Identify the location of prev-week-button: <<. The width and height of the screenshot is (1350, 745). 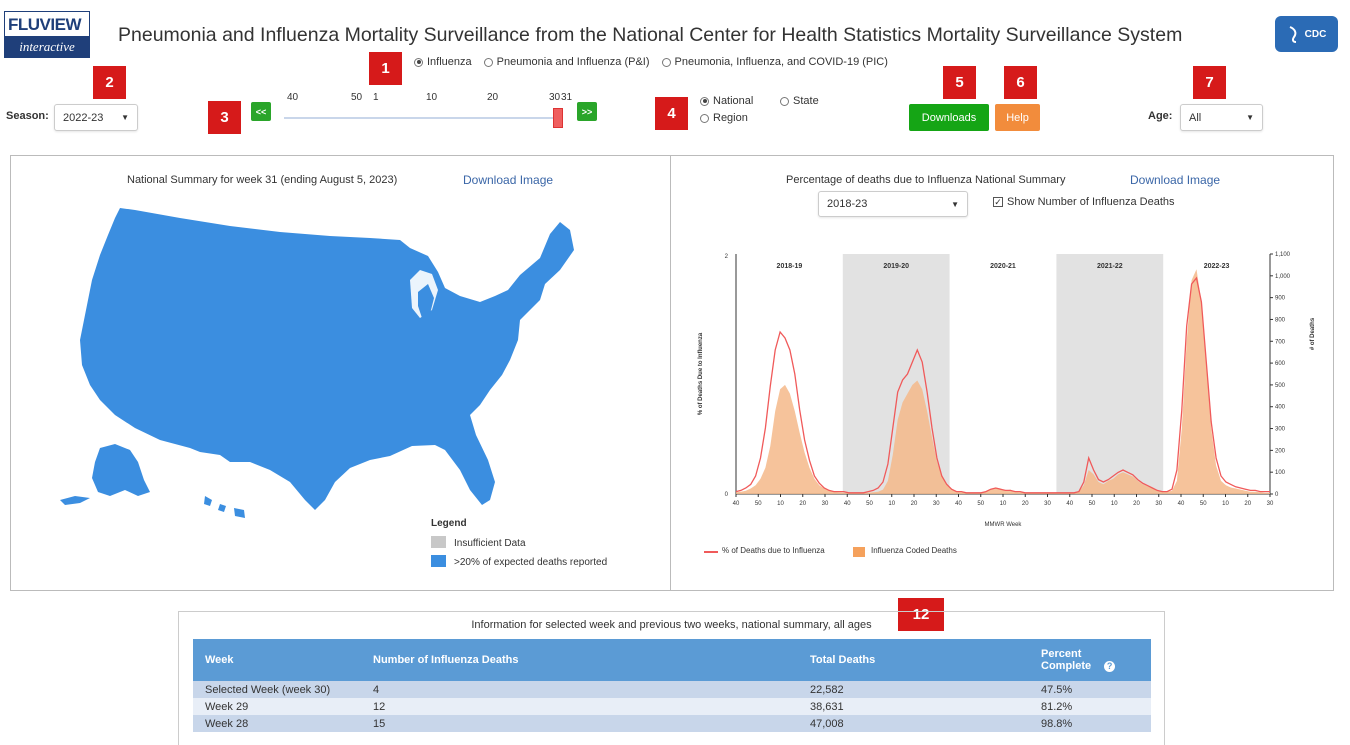
(261, 111).